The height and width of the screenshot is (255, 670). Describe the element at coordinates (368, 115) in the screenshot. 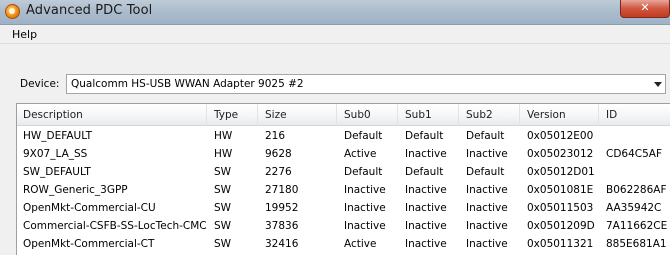

I see `column-header-sub0: Sub0` at that location.